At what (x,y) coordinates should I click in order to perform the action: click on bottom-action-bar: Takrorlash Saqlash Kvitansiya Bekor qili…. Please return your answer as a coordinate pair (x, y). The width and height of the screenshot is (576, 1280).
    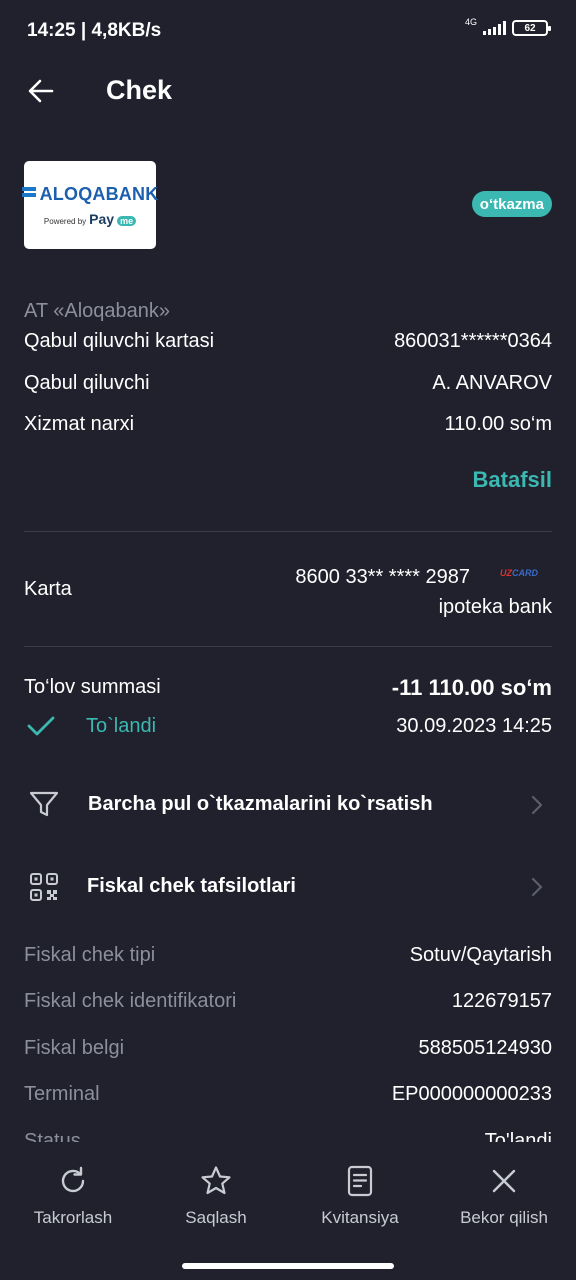
    Looking at the image, I should click on (288, 1211).